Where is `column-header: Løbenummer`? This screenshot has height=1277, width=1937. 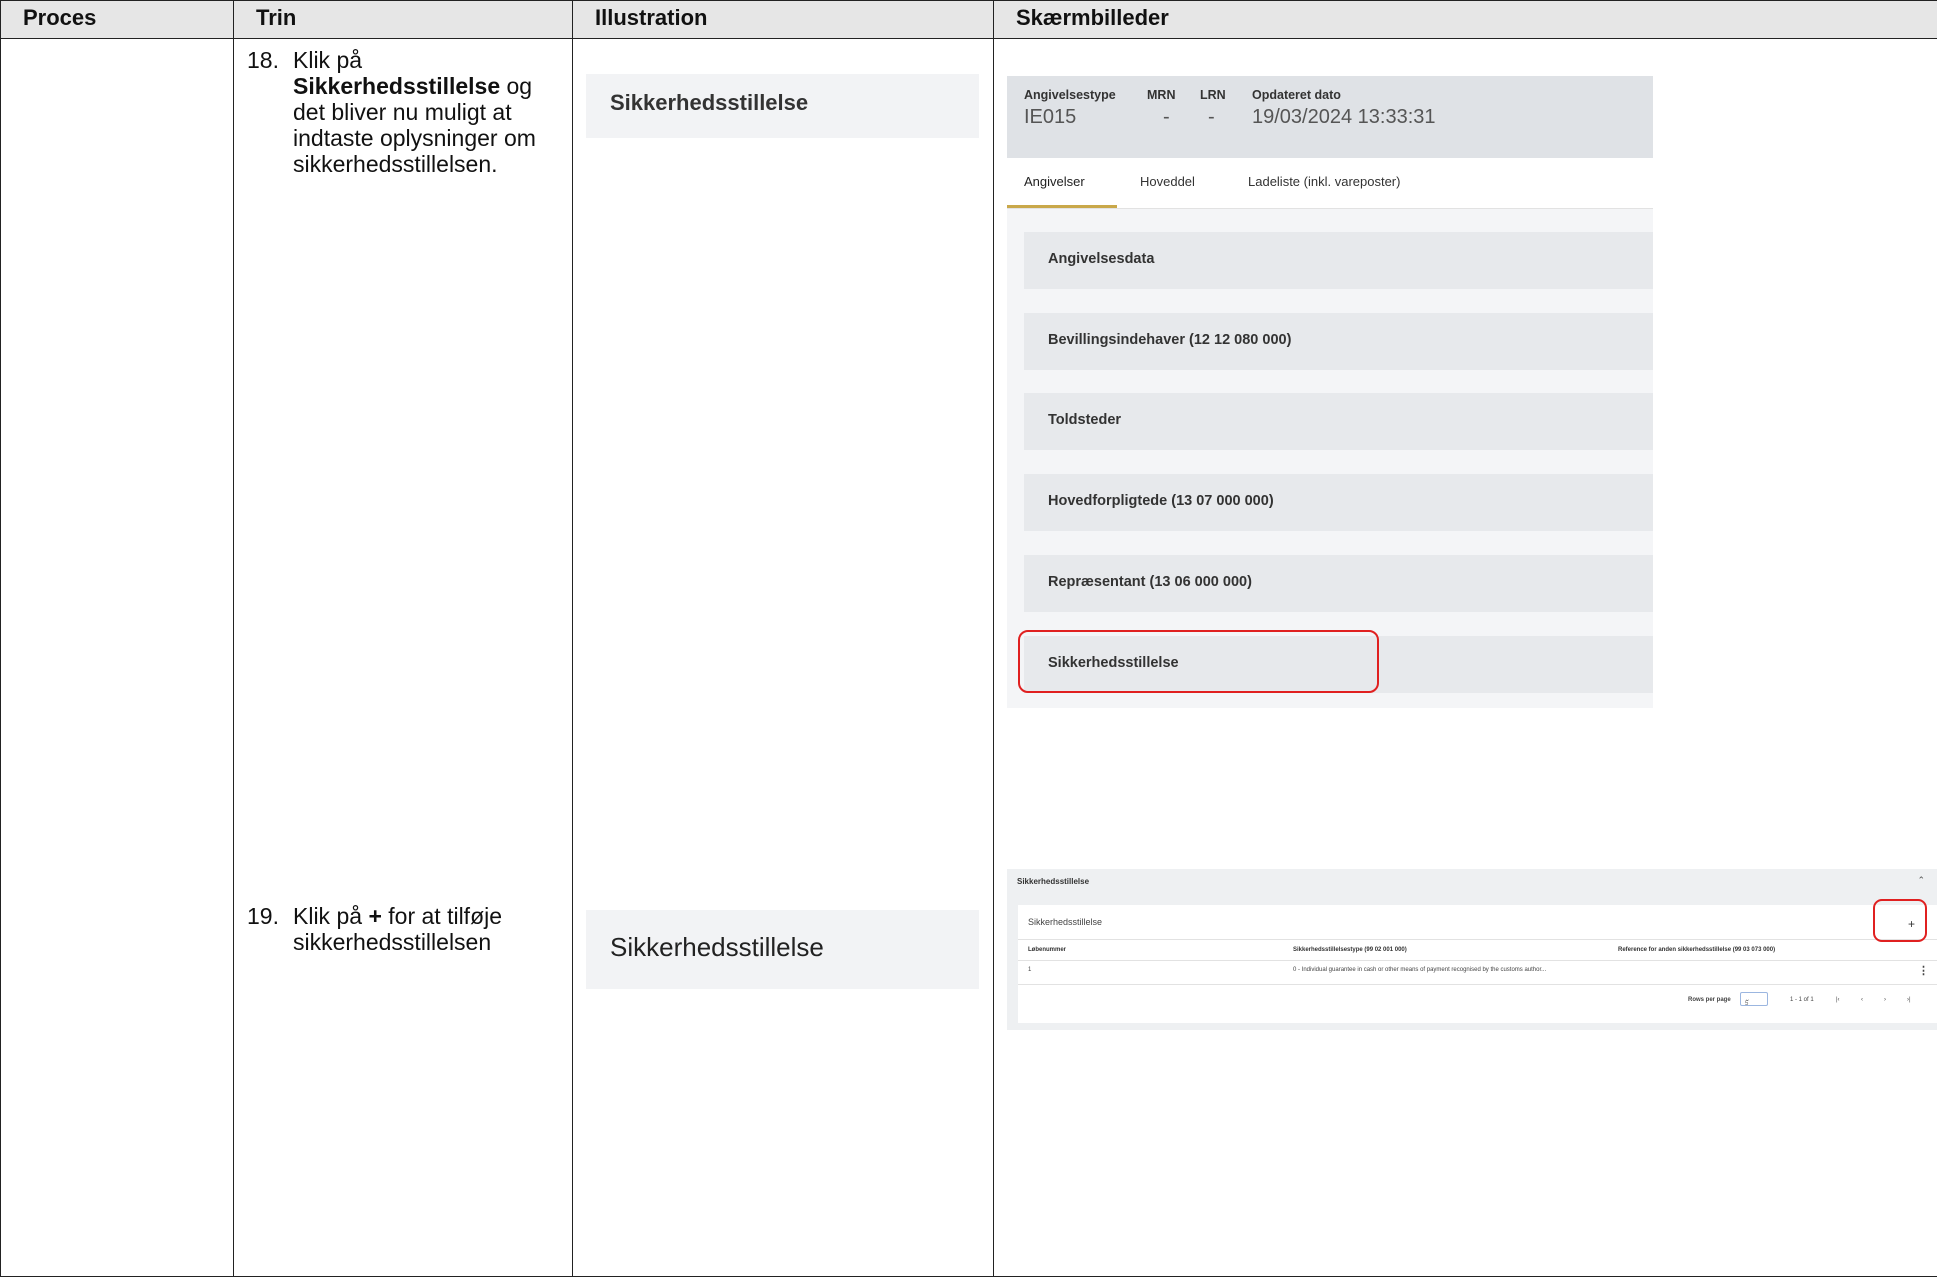 column-header: Løbenummer is located at coordinates (1047, 950).